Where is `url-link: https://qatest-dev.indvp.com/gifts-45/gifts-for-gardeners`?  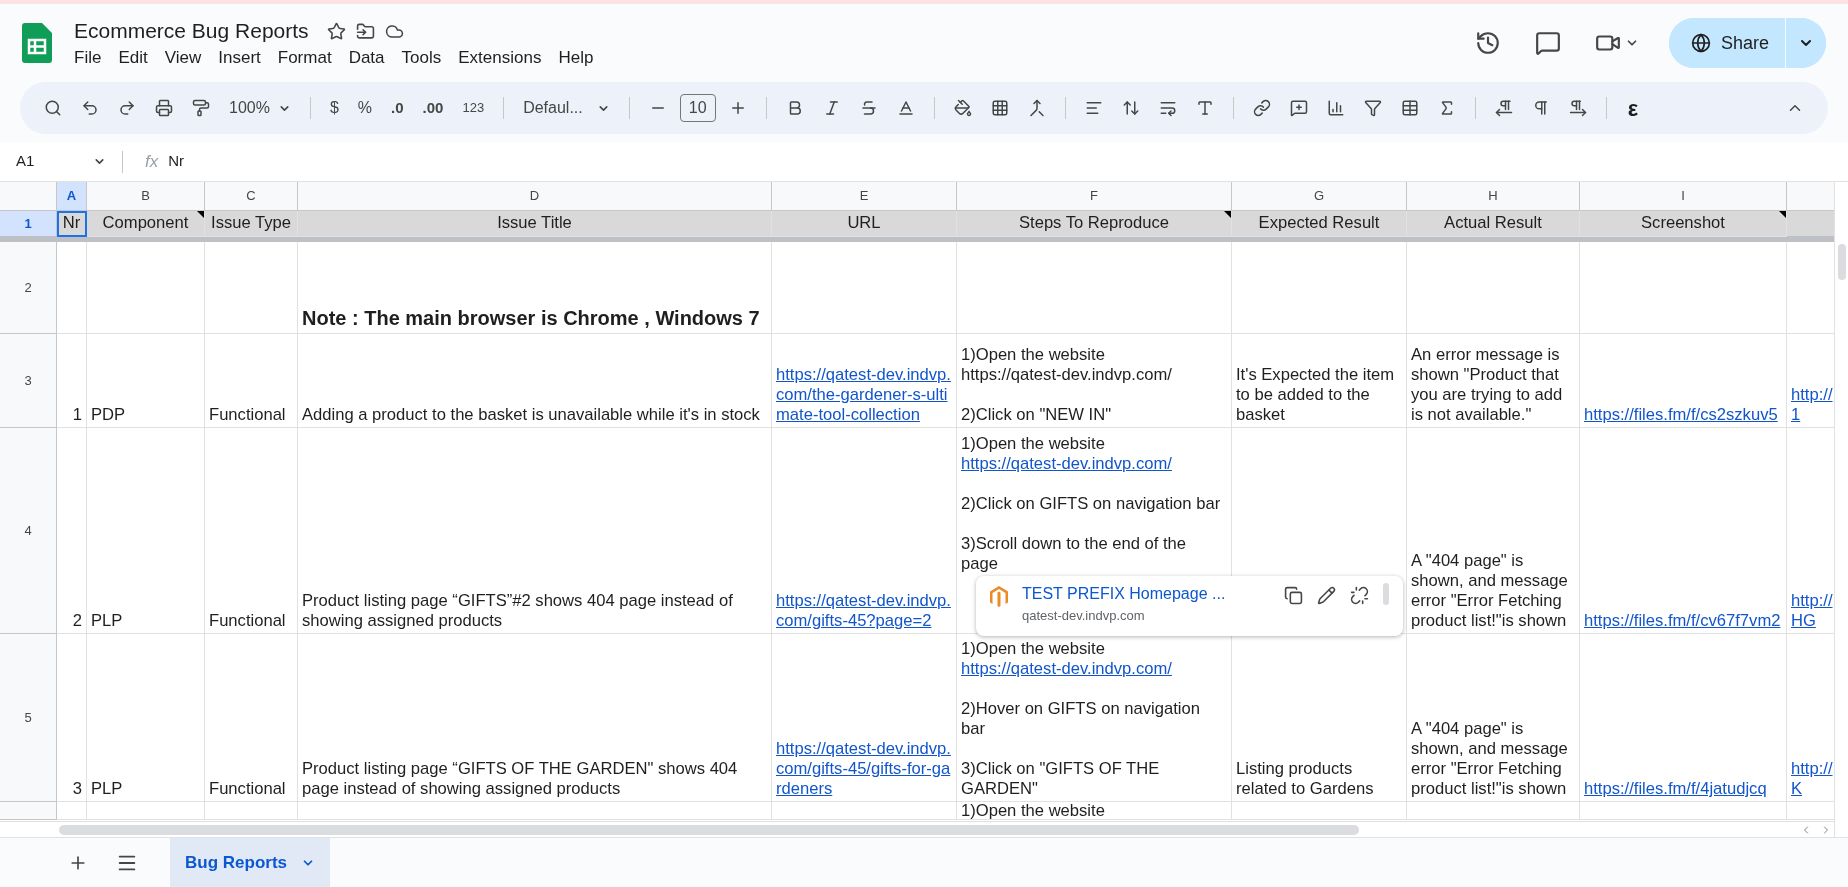
url-link: https://qatest-dev.indvp.com/gifts-45/gifts-for-gardeners is located at coordinates (864, 718).